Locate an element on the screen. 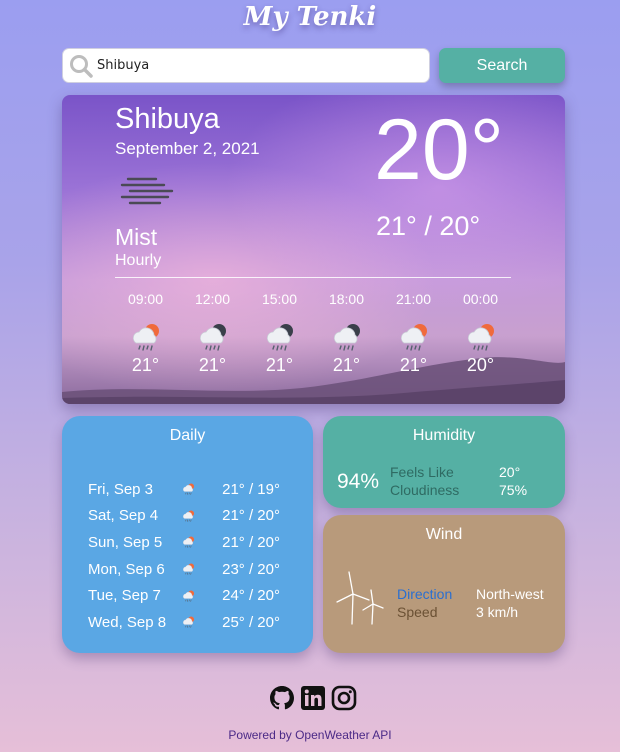 The width and height of the screenshot is (620, 752). cloudiness-value: 75% is located at coordinates (513, 490).